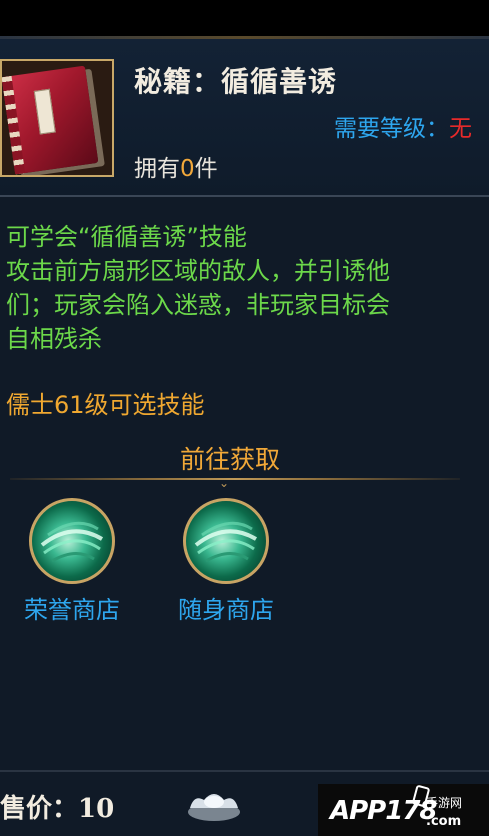 The height and width of the screenshot is (836, 489). Describe the element at coordinates (72, 610) in the screenshot. I see `source-label: 荣誉商店` at that location.